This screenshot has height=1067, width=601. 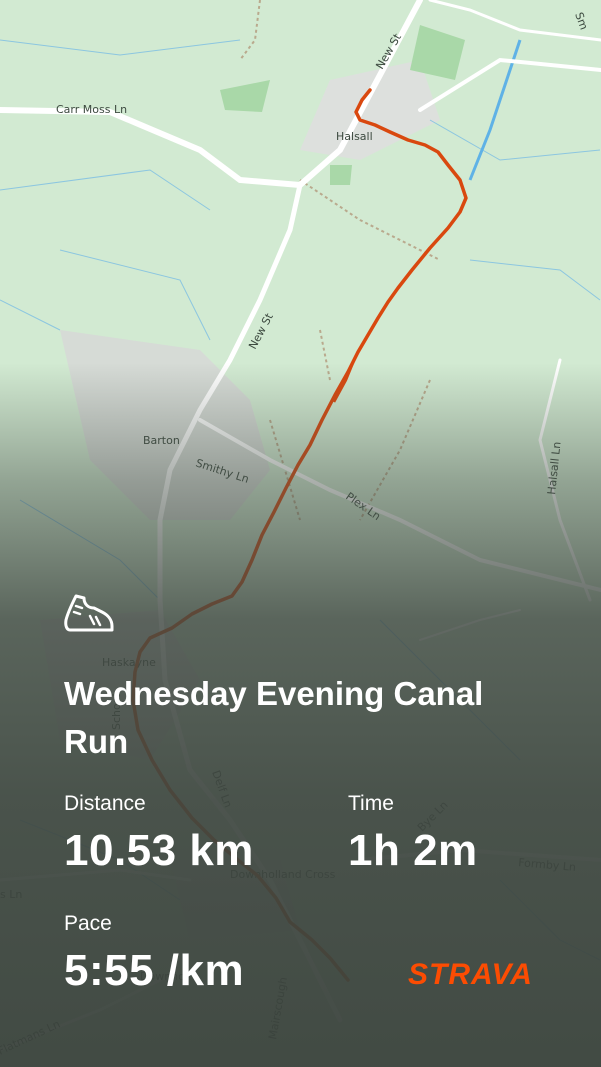 What do you see at coordinates (413, 850) in the screenshot?
I see `time-value: 1h 2m` at bounding box center [413, 850].